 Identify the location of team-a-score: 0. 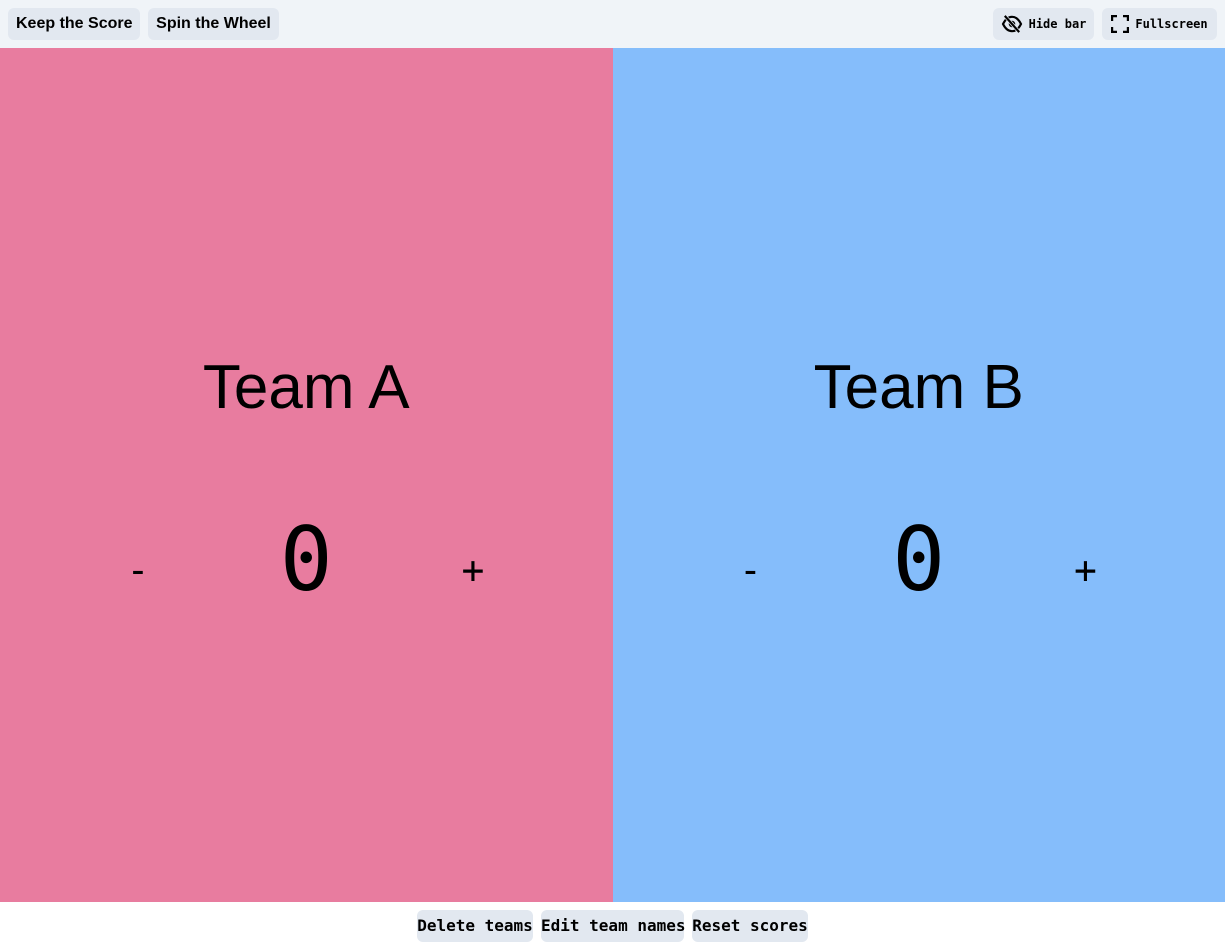
(306, 559).